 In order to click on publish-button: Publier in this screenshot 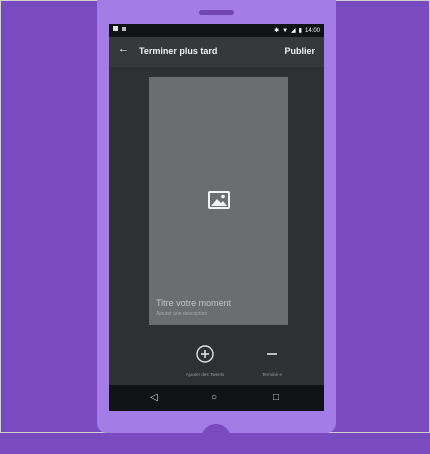, I will do `click(299, 51)`.